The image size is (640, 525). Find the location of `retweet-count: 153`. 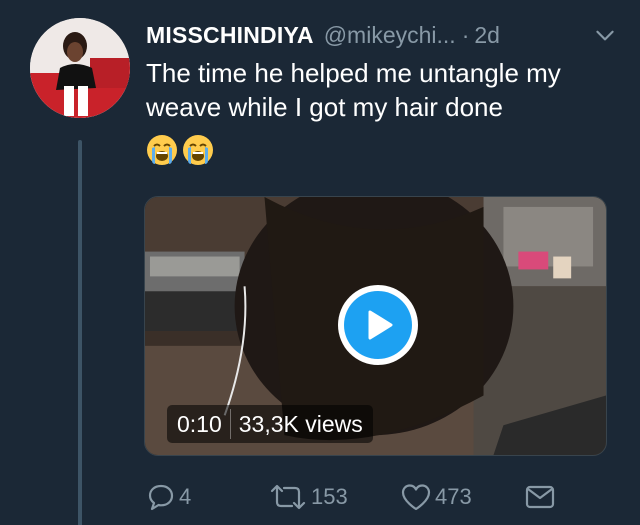

retweet-count: 153 is located at coordinates (329, 496).